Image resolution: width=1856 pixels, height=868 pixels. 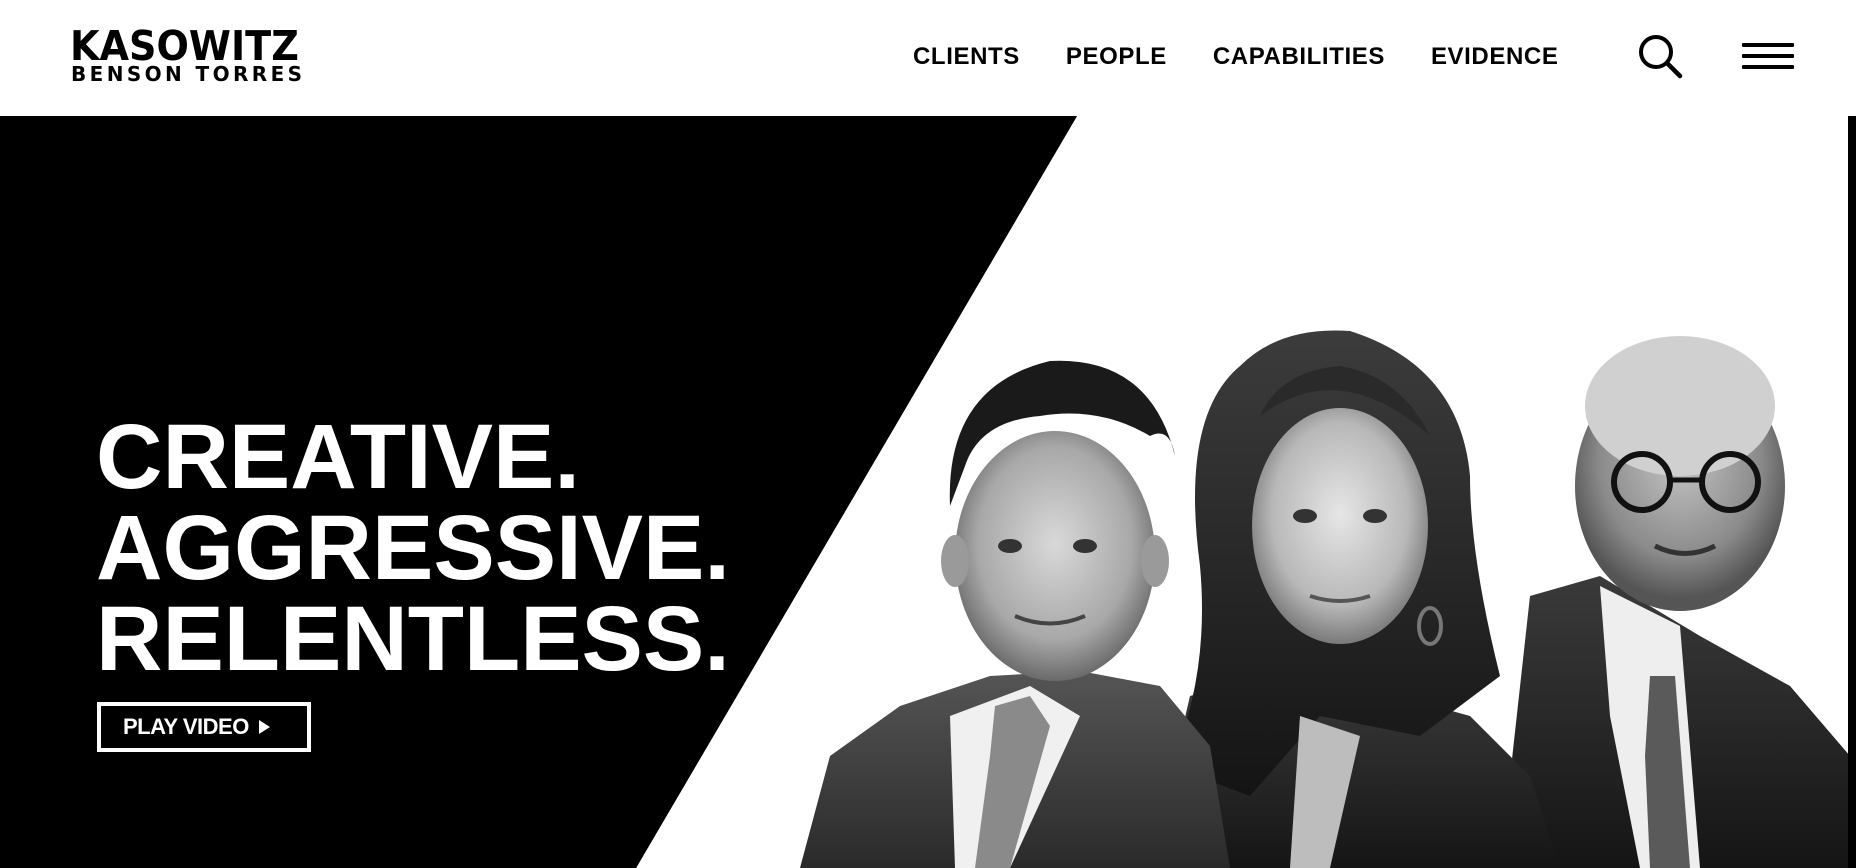 What do you see at coordinates (413, 639) in the screenshot?
I see `headline-line-3: RELENTLESS.` at bounding box center [413, 639].